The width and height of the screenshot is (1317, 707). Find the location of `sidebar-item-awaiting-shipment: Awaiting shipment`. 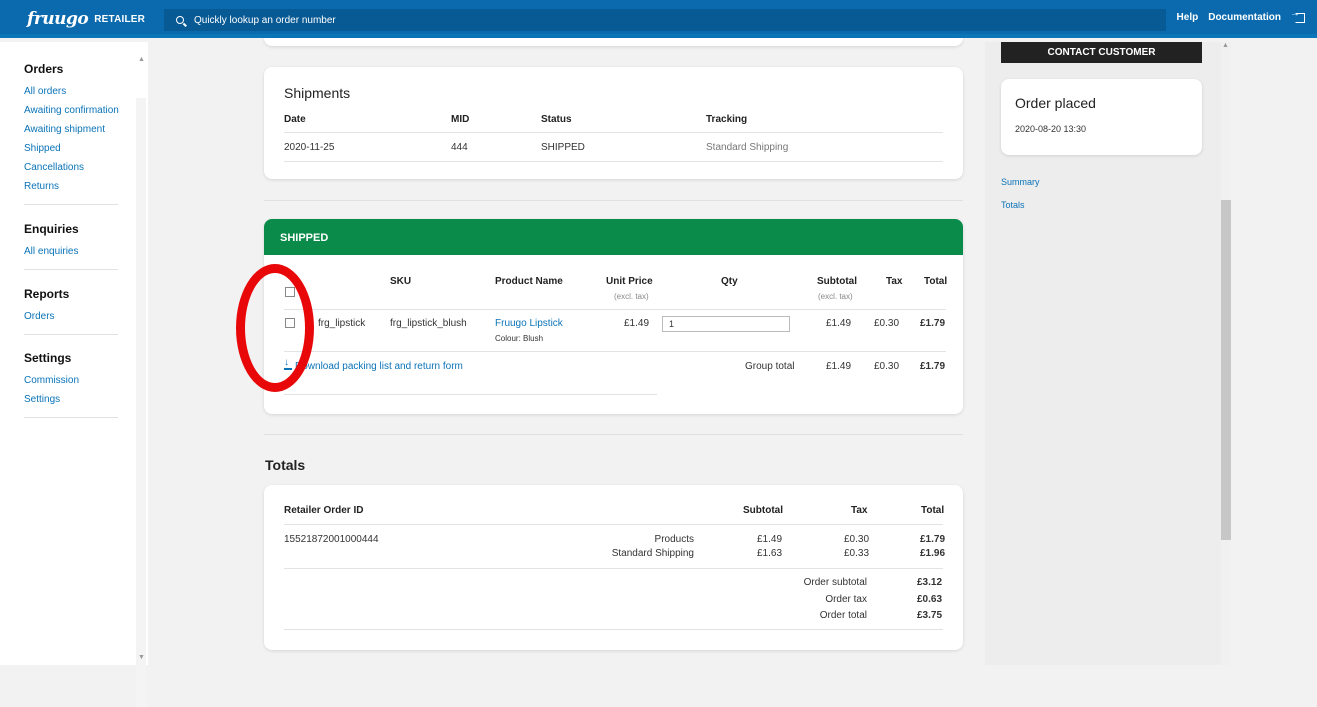

sidebar-item-awaiting-shipment: Awaiting shipment is located at coordinates (72, 129).